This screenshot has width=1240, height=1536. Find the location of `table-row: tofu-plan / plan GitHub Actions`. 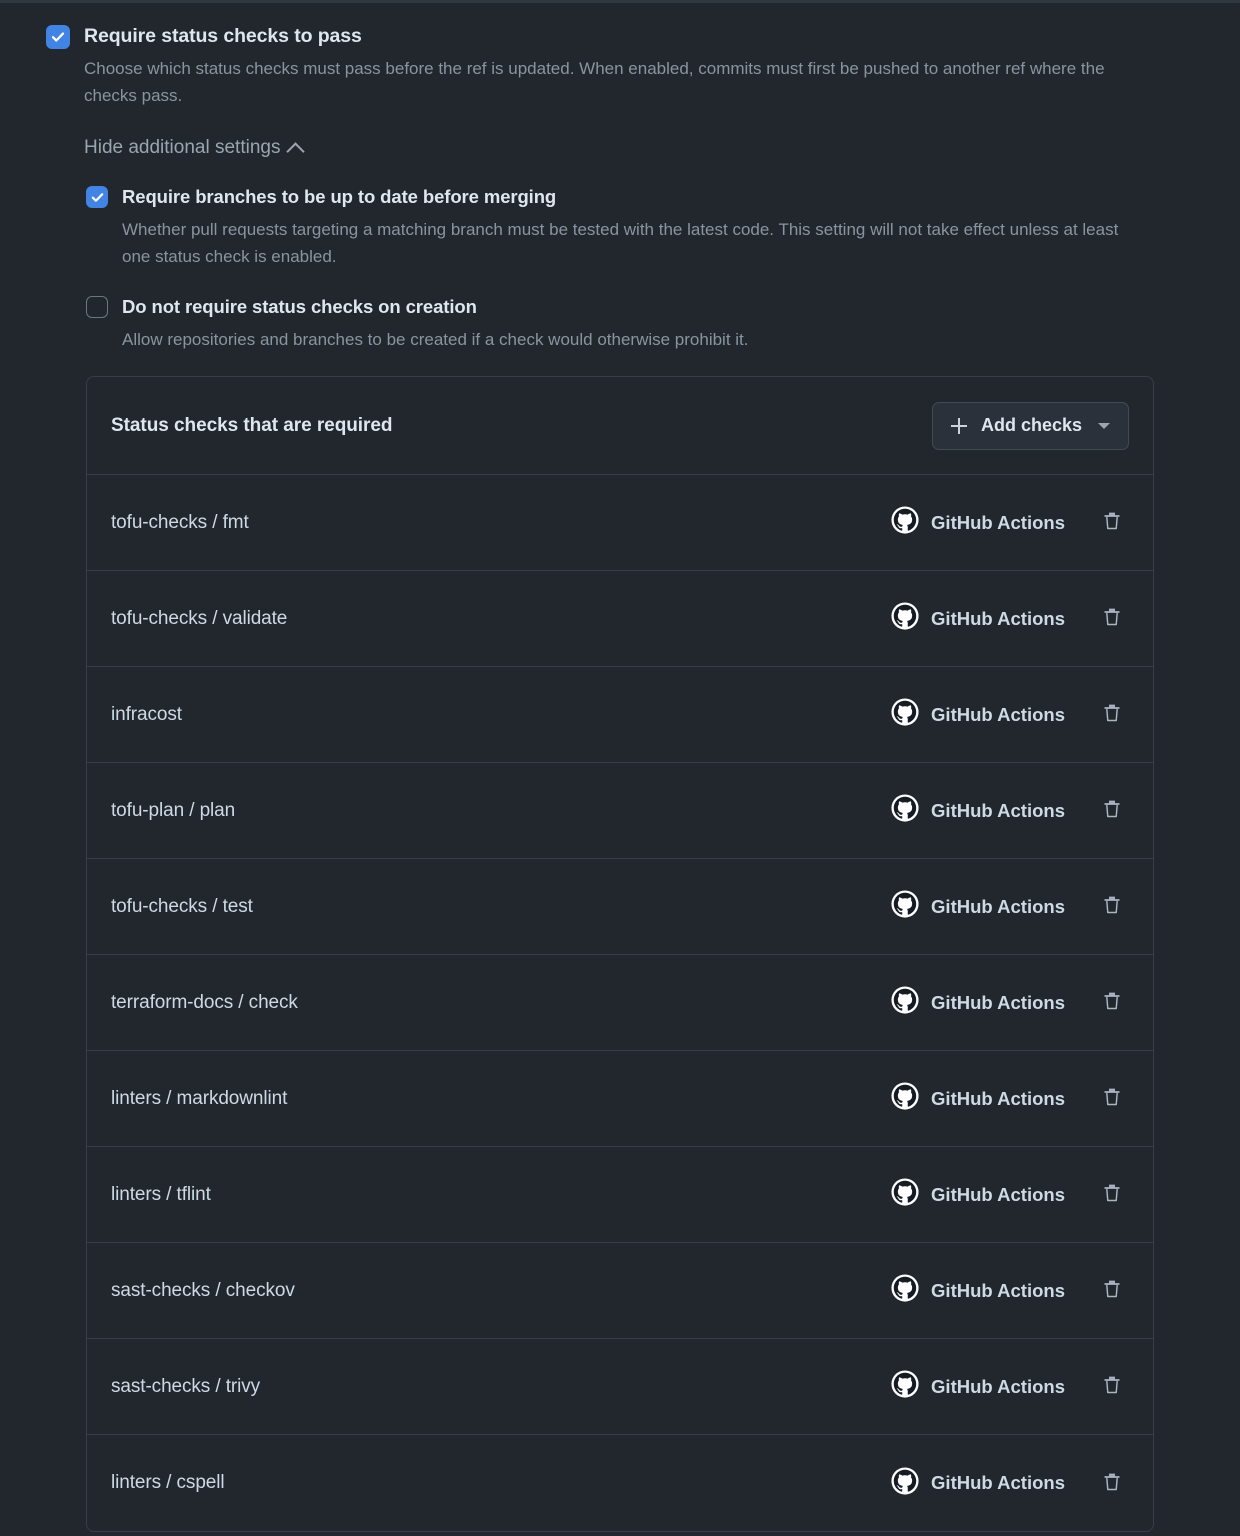

table-row: tofu-plan / plan GitHub Actions is located at coordinates (620, 811).